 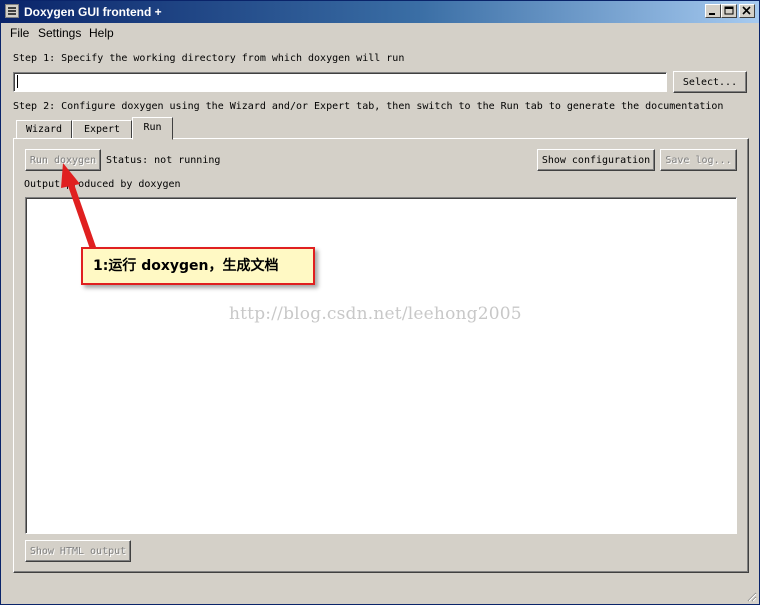 What do you see at coordinates (152, 128) in the screenshot?
I see `tab-run: Run` at bounding box center [152, 128].